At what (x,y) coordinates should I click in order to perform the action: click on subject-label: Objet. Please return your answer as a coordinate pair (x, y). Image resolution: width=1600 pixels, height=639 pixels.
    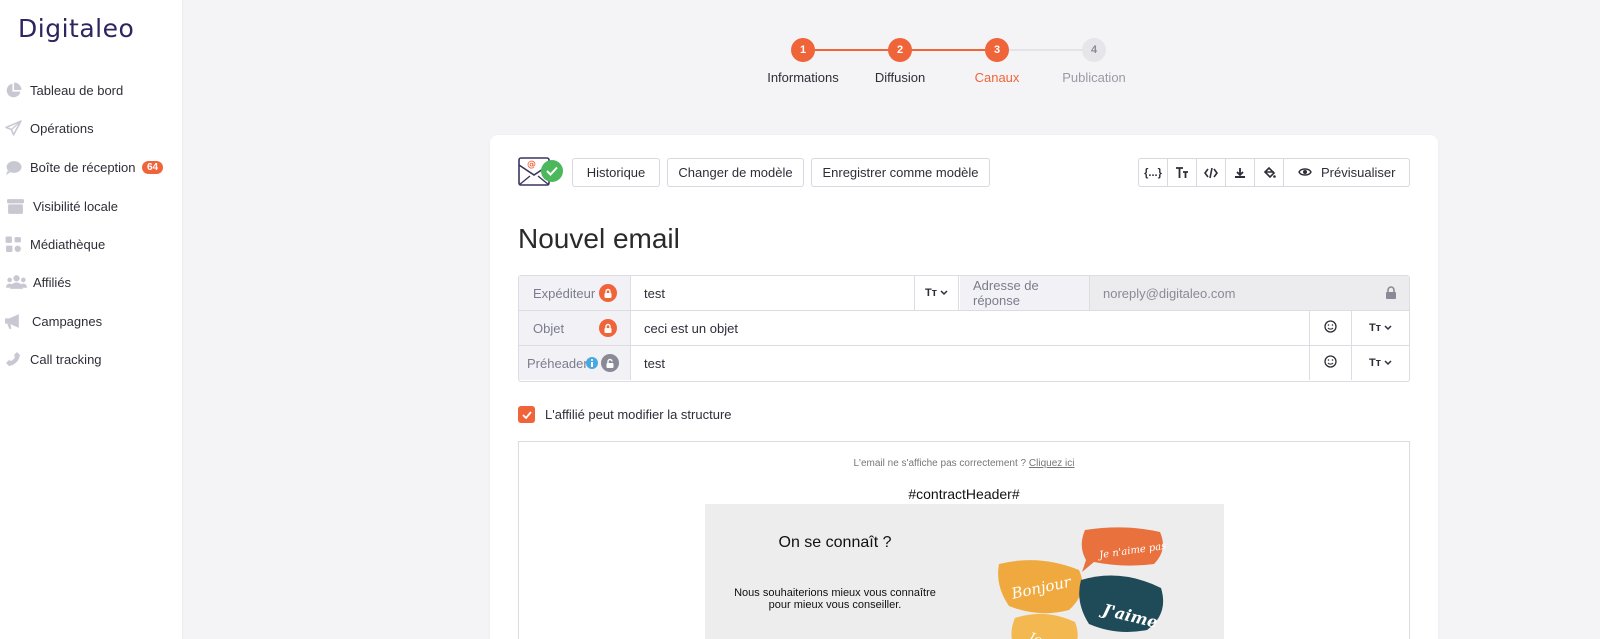
    Looking at the image, I should click on (575, 328).